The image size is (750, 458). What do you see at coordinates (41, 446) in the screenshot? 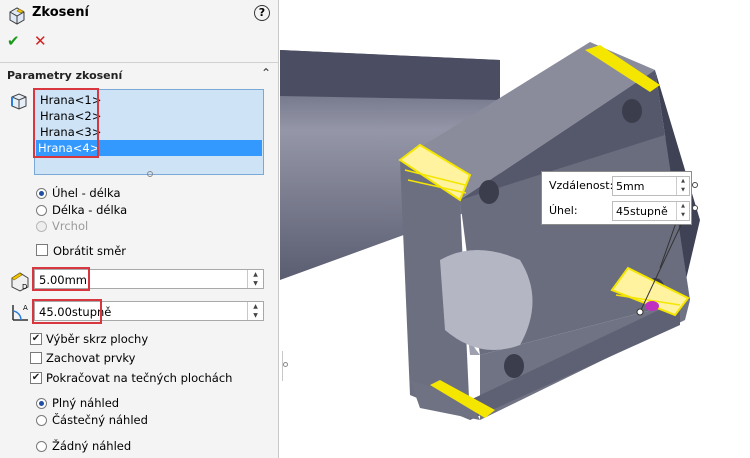
I see `radio-no-preview` at bounding box center [41, 446].